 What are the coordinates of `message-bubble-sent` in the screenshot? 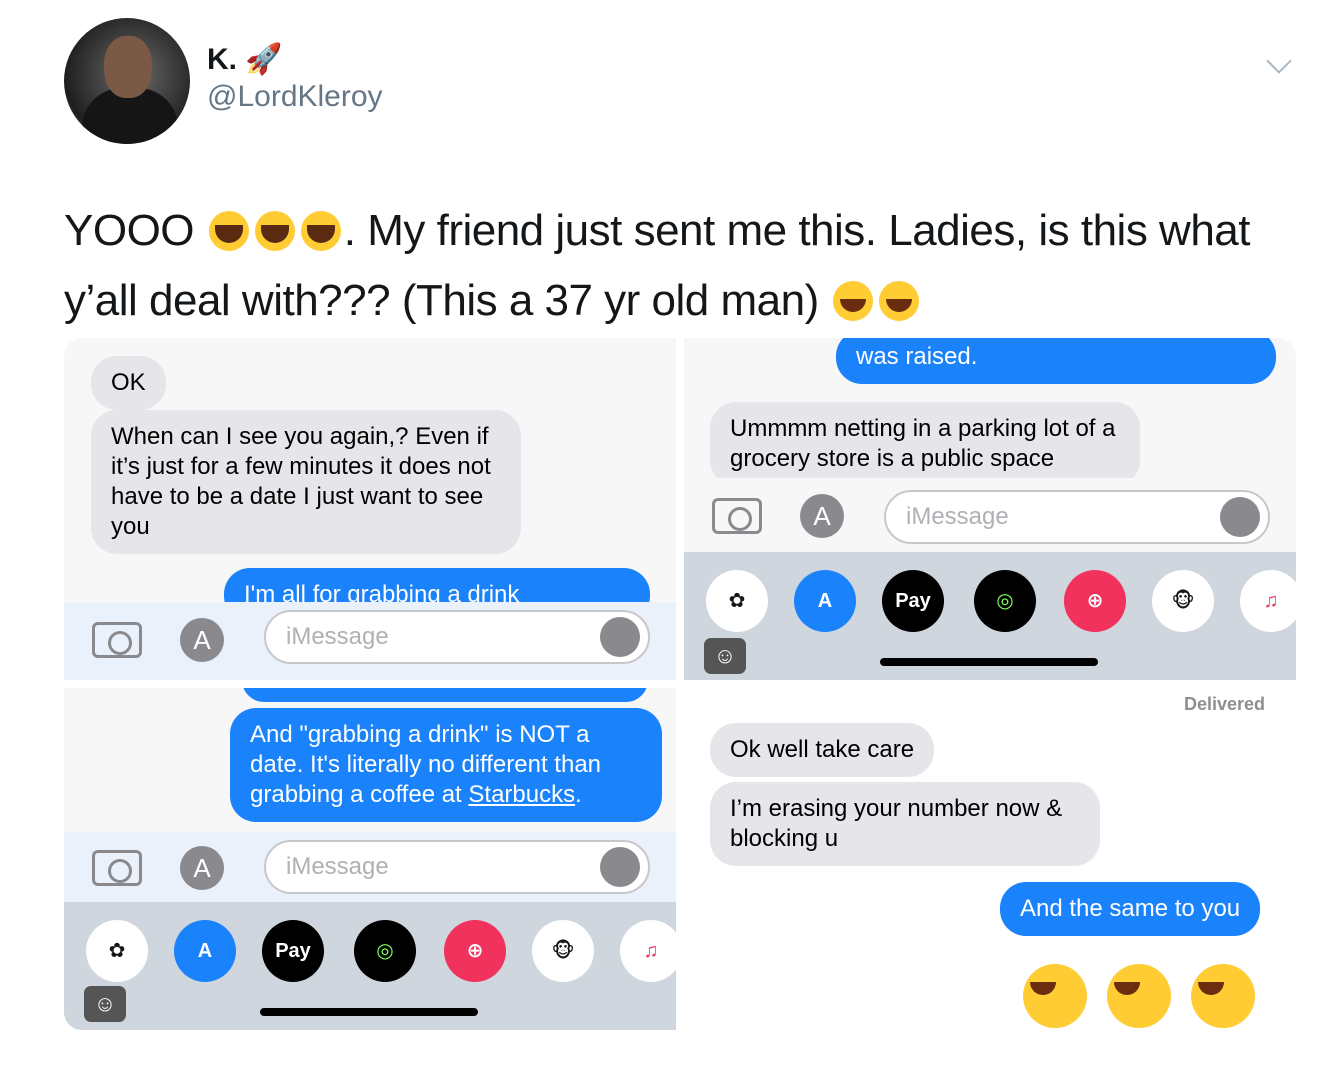 It's located at (445, 695).